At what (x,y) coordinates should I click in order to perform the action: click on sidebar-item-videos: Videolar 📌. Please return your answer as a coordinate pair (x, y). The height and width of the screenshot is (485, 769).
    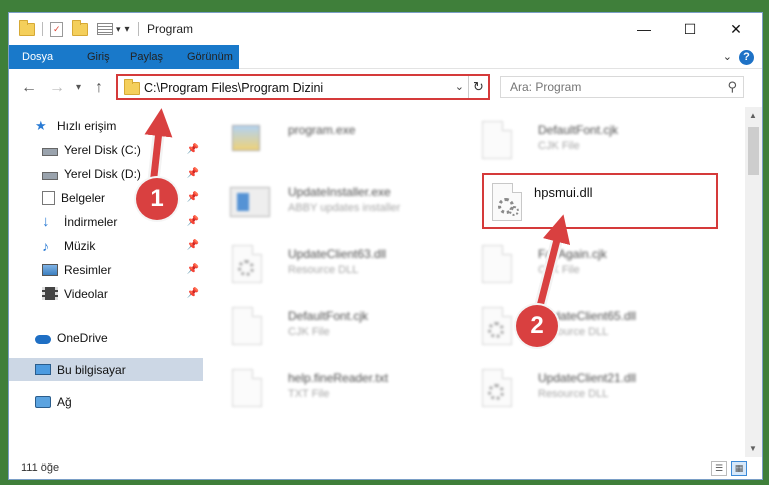
    Looking at the image, I should click on (106, 293).